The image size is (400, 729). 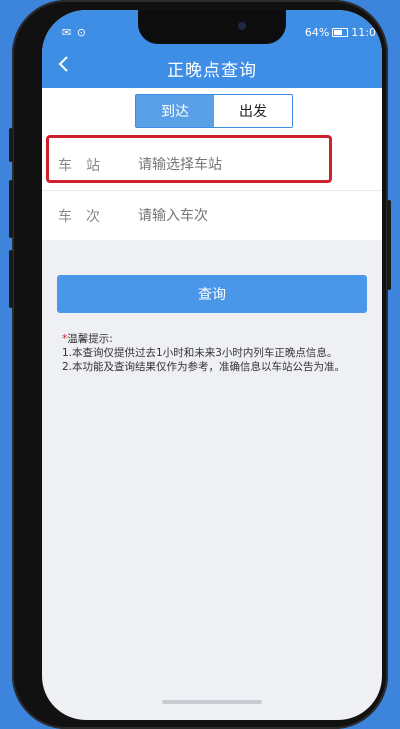 I want to click on volume-up-button, so click(x=11, y=209).